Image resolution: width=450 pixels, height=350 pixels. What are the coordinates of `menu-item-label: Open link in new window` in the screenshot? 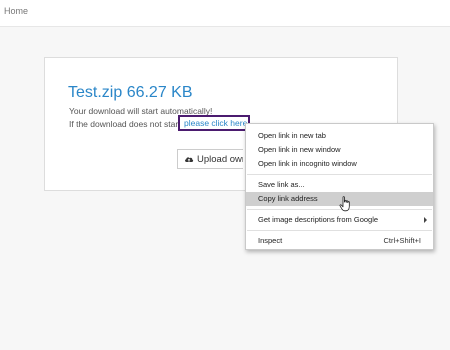 It's located at (299, 149).